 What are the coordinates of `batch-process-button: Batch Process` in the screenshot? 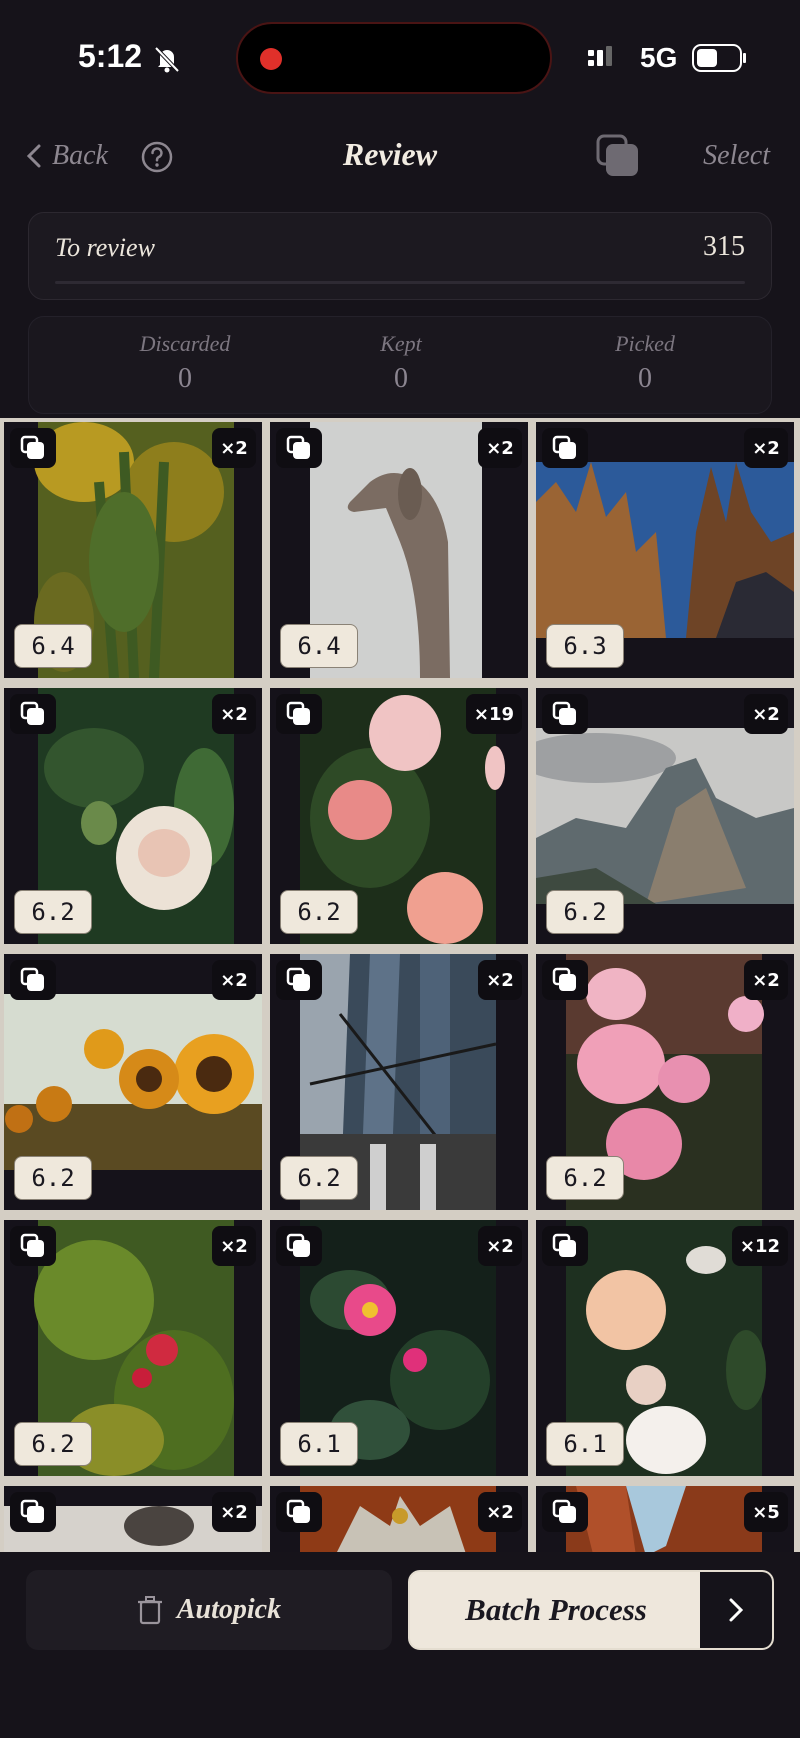 It's located at (591, 1610).